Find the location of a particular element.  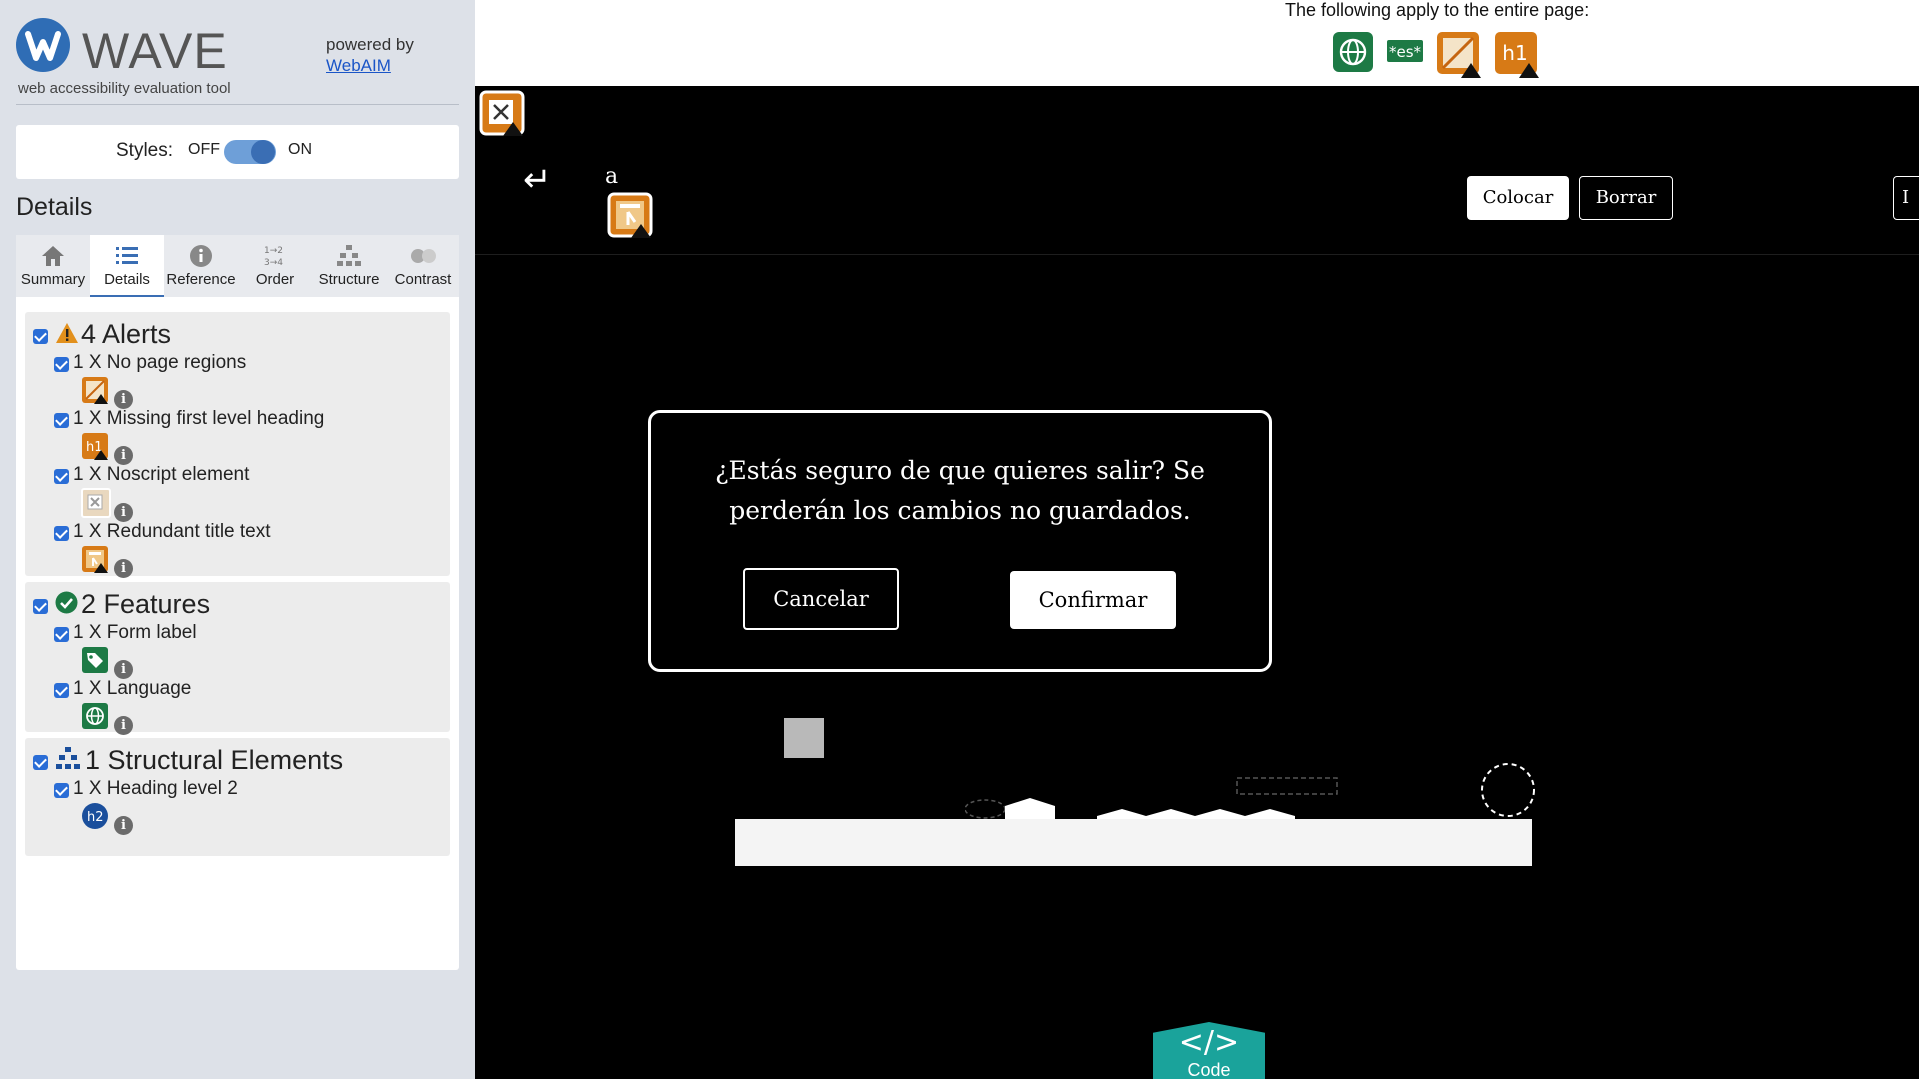

missing-h1-text: h1 is located at coordinates (1514, 53).